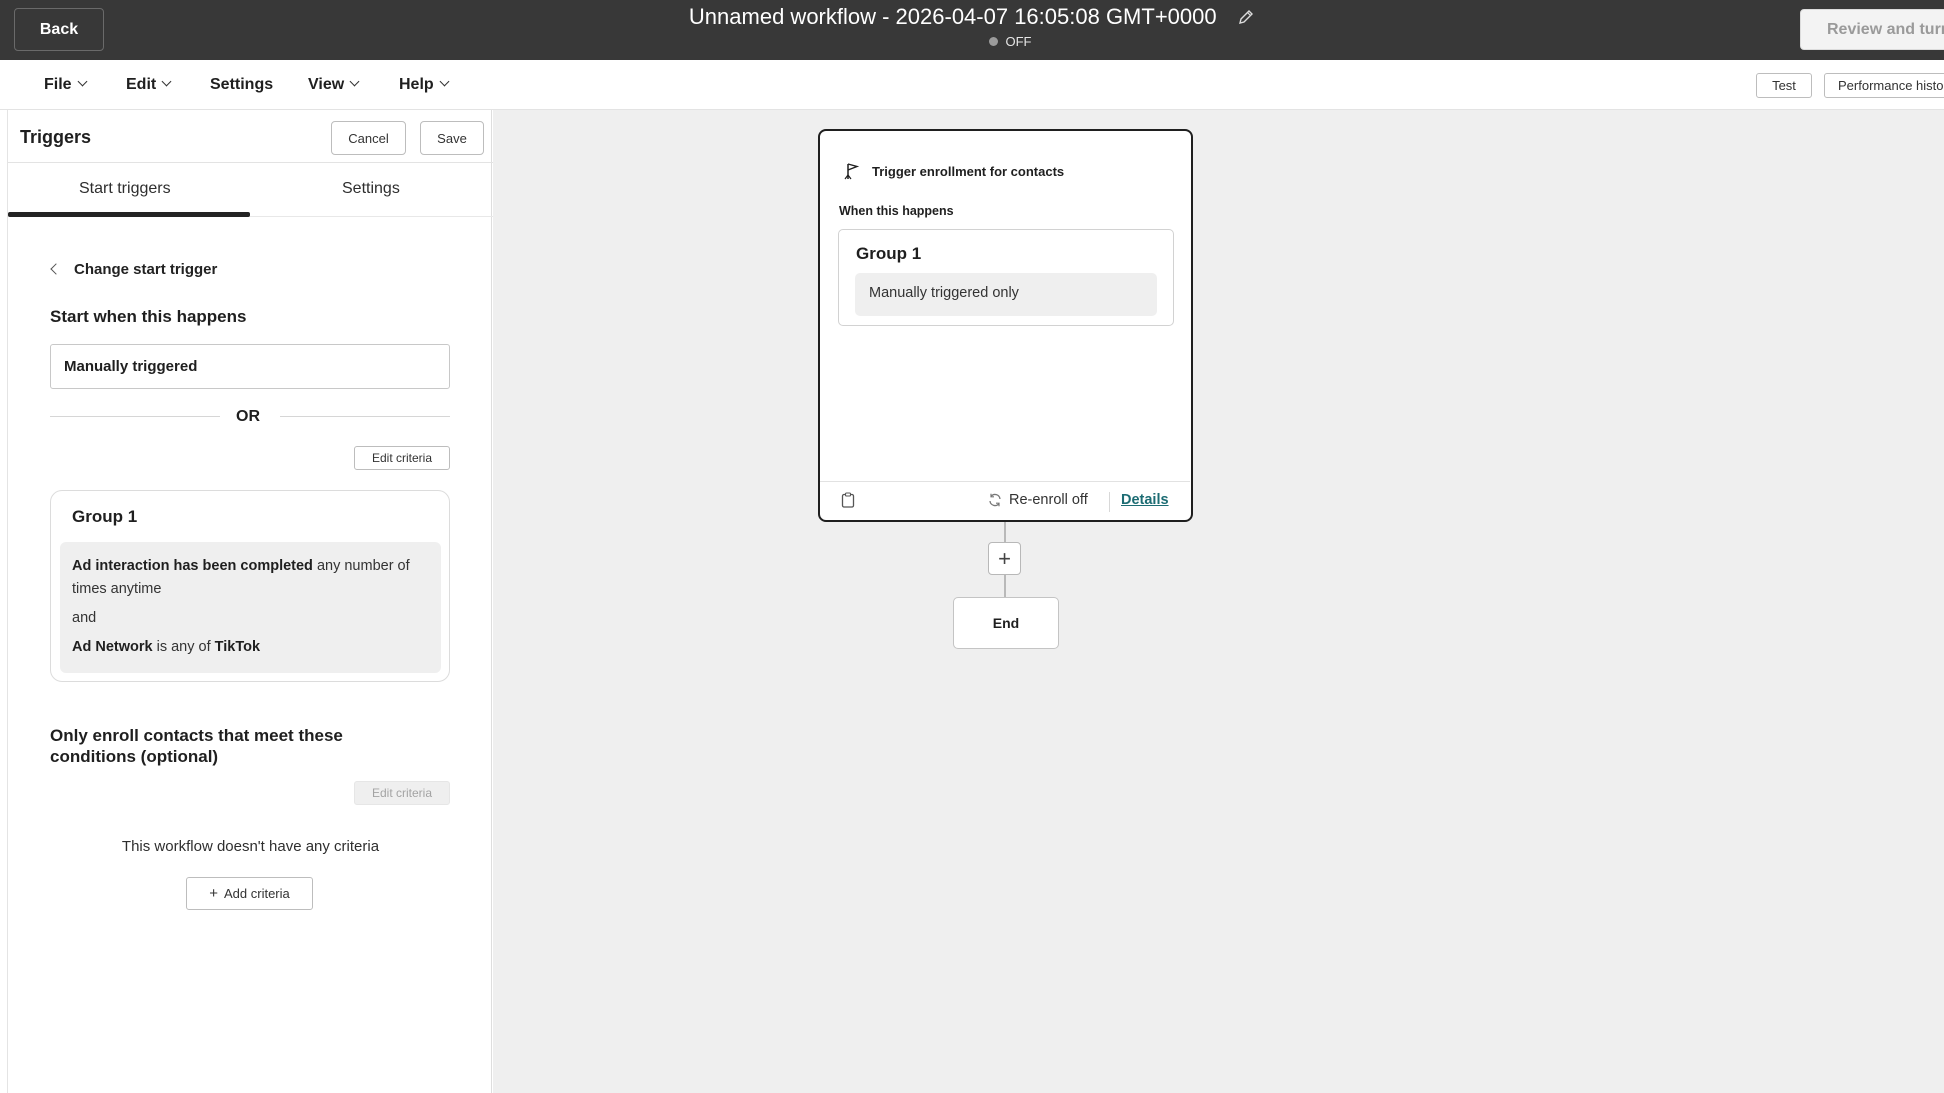 The width and height of the screenshot is (1944, 1093). Describe the element at coordinates (972, 41) in the screenshot. I see `workflow-status: OFF` at that location.